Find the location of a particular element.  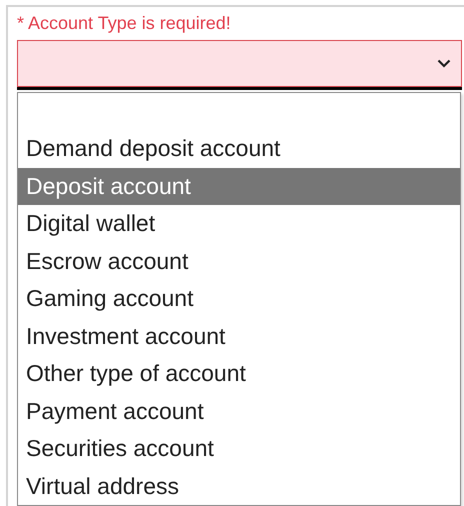

dropdown-option: Investment account is located at coordinates (239, 336).